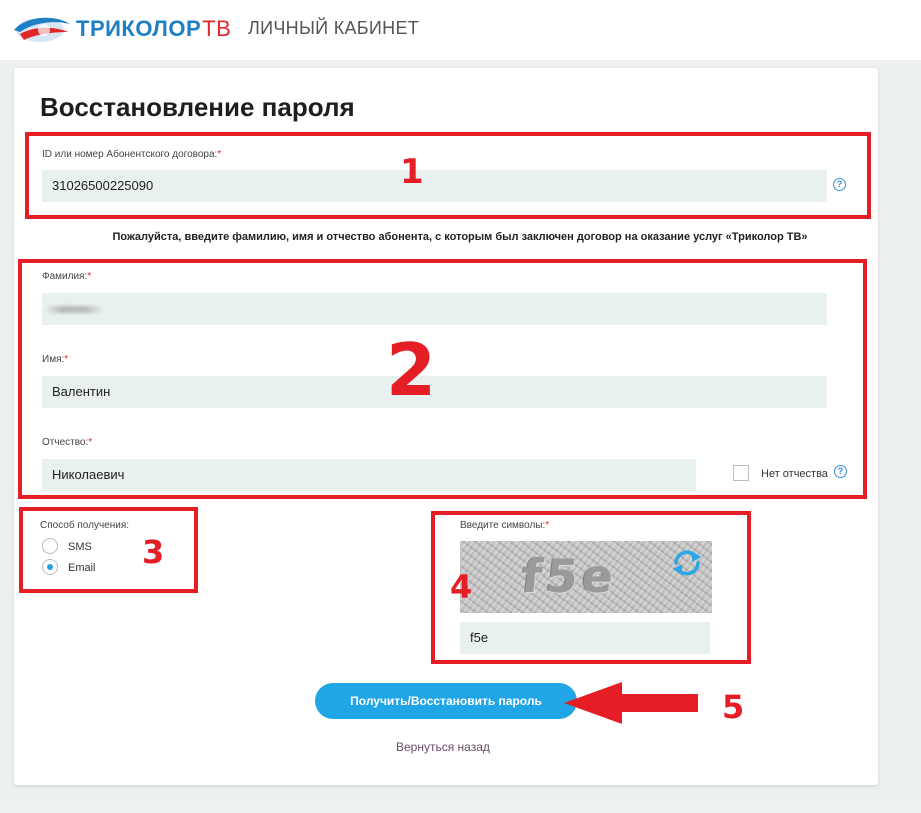 The width and height of the screenshot is (921, 813). What do you see at coordinates (197, 107) in the screenshot?
I see `page-title: Восстановление пароля` at bounding box center [197, 107].